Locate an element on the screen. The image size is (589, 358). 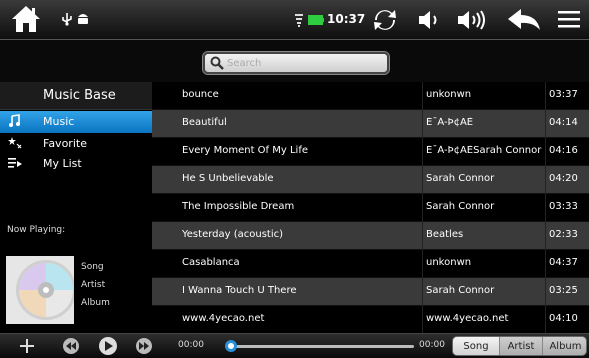
add-icon is located at coordinates (27, 347).